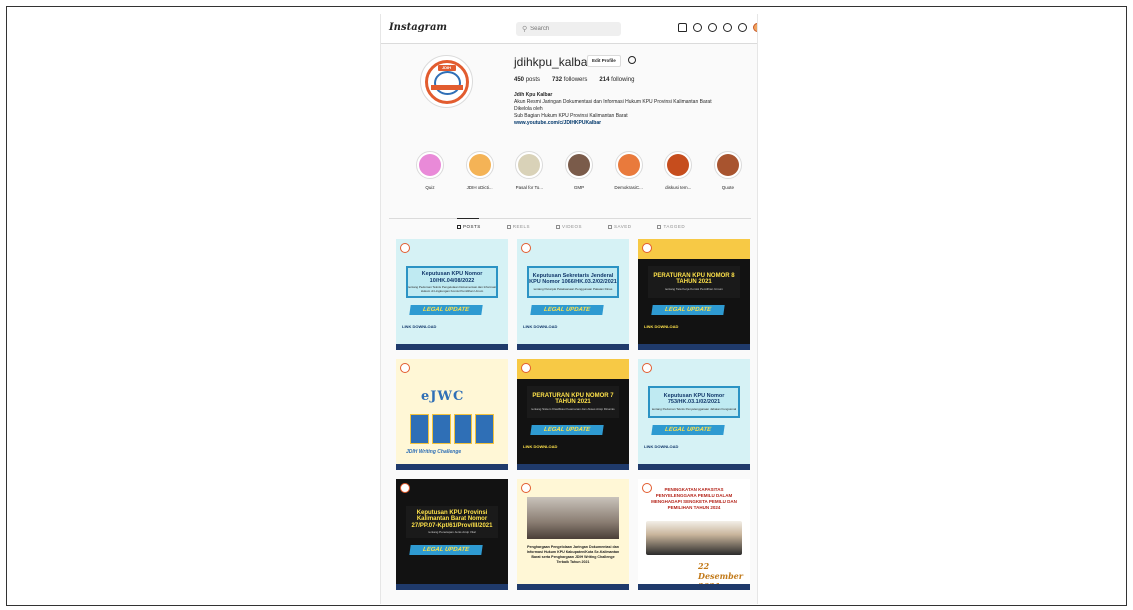 This screenshot has width=1133, height=610. I want to click on following-stat: 214 following, so click(616, 80).